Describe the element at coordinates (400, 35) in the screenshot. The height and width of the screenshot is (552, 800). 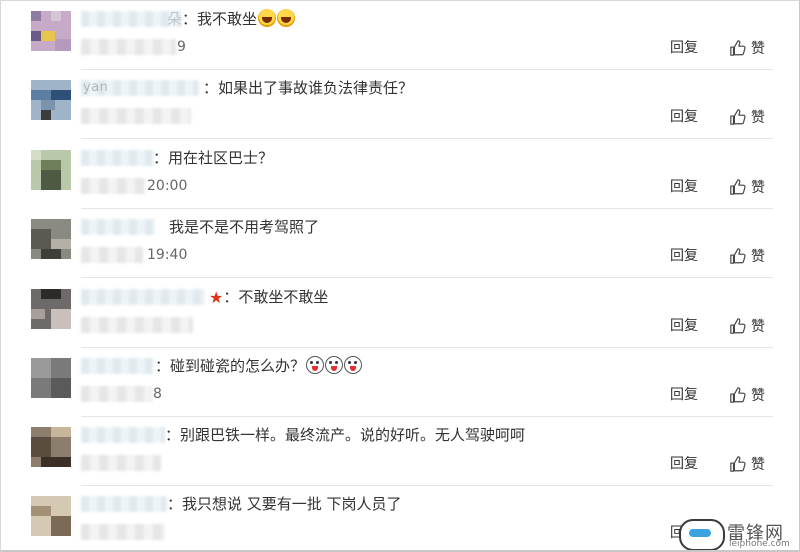
I see `comment-item: 朵：我不敢坐 9 回复 赞` at that location.